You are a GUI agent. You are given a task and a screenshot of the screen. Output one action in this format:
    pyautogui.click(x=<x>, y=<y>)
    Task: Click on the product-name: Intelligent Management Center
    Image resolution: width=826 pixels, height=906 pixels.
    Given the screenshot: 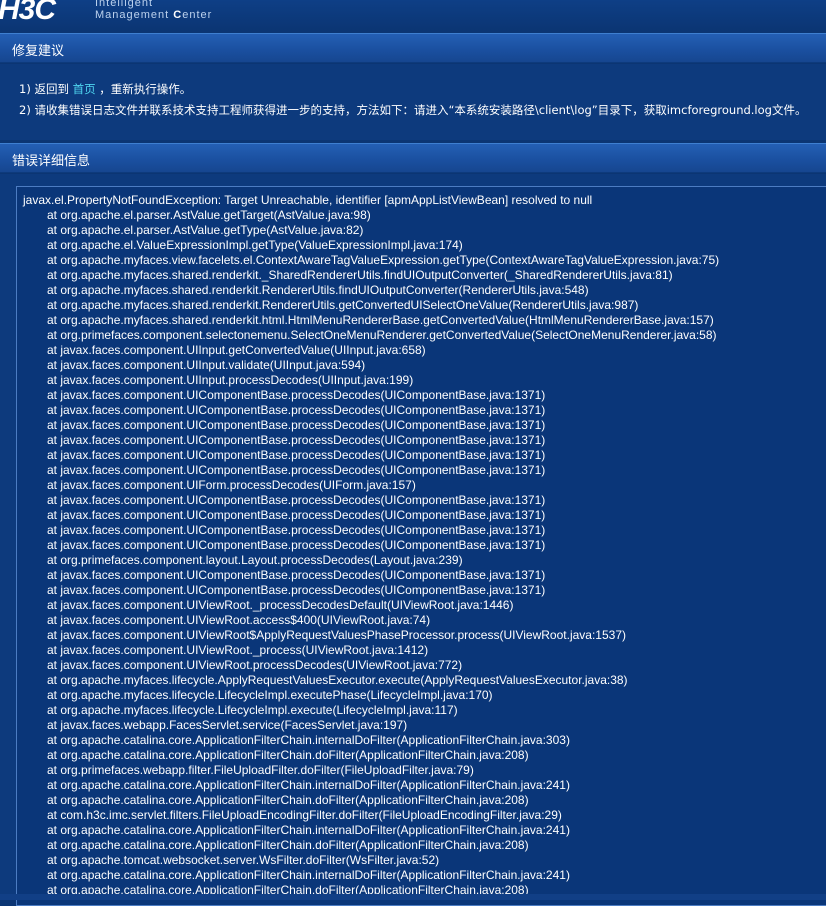 What is the action you would take?
    pyautogui.click(x=153, y=10)
    